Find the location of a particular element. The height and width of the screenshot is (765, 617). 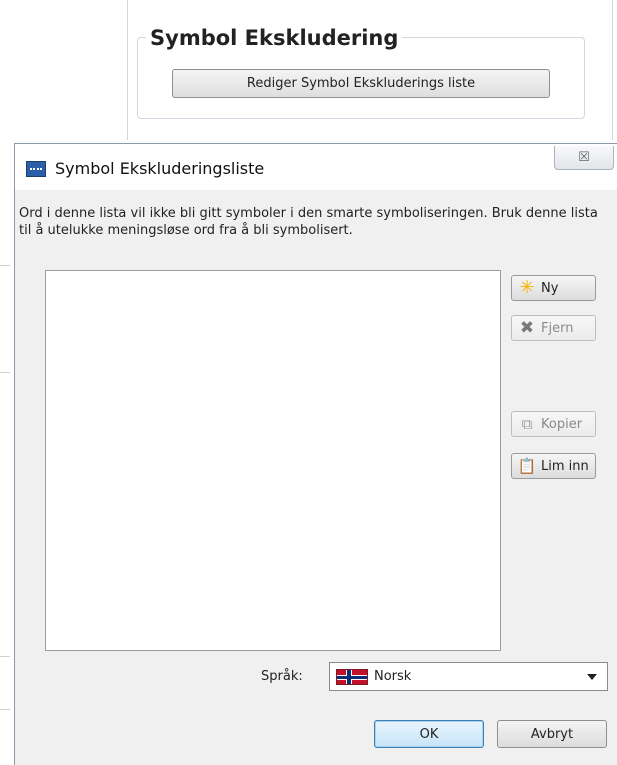

groupbox-title: Symbol Ekskludering is located at coordinates (274, 38).